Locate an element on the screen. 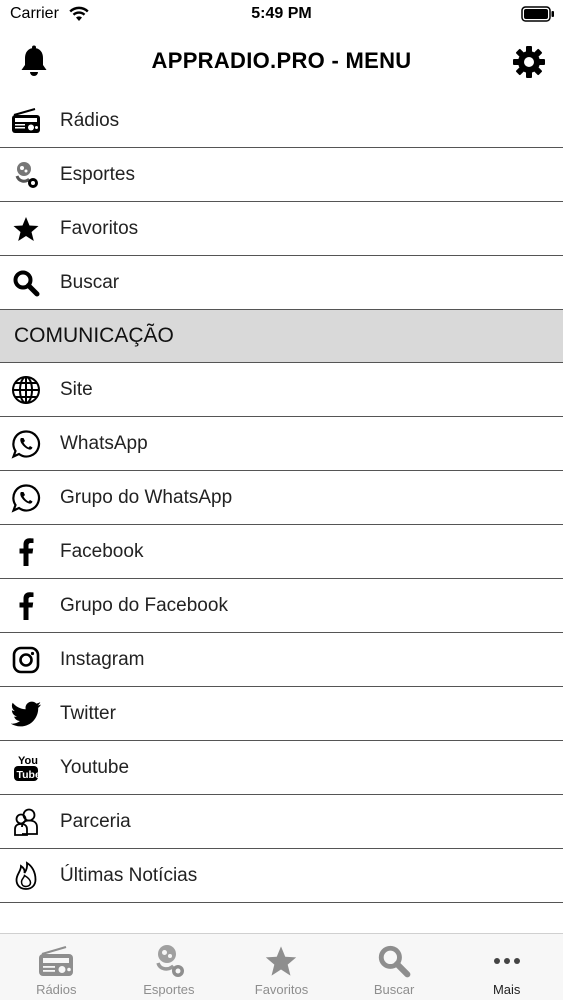  menu-item-buscar: Buscar is located at coordinates (281, 283).